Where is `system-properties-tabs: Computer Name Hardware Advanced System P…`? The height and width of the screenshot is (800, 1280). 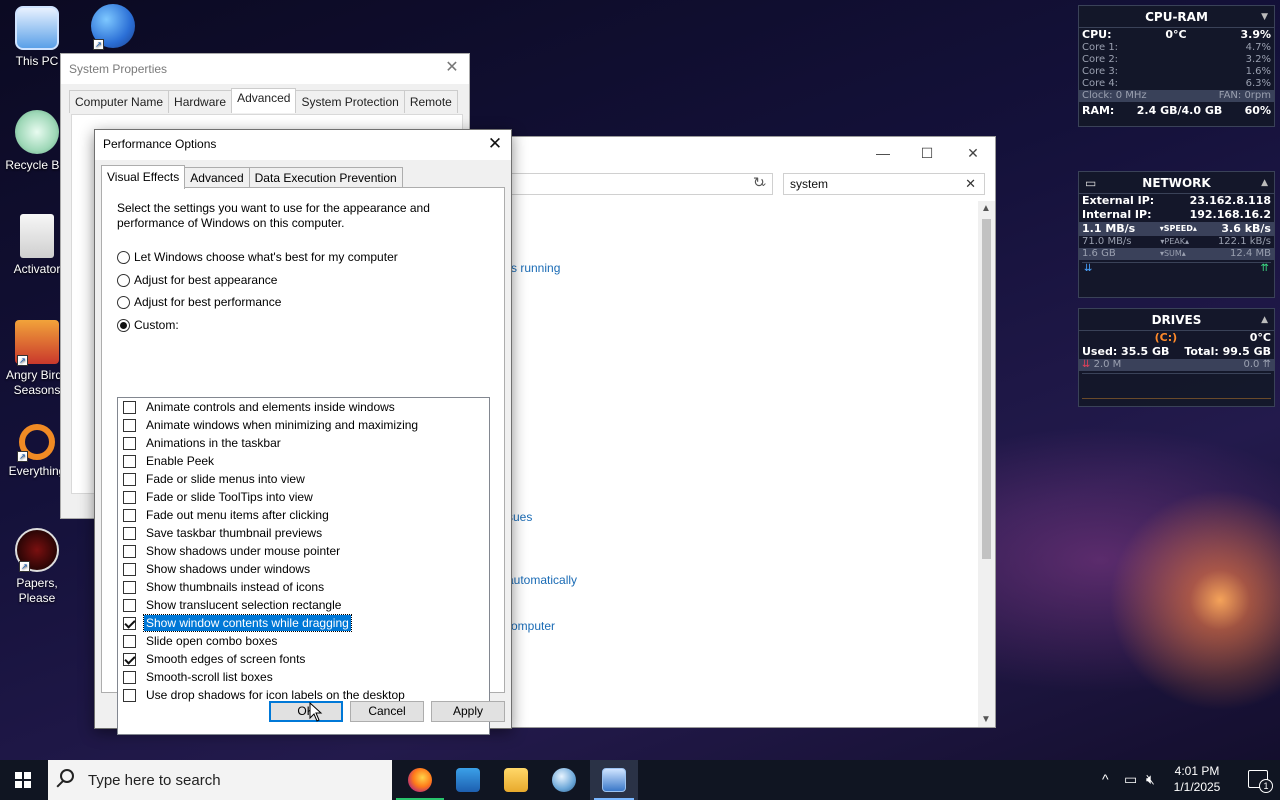 system-properties-tabs: Computer Name Hardware Advanced System P… is located at coordinates (263, 100).